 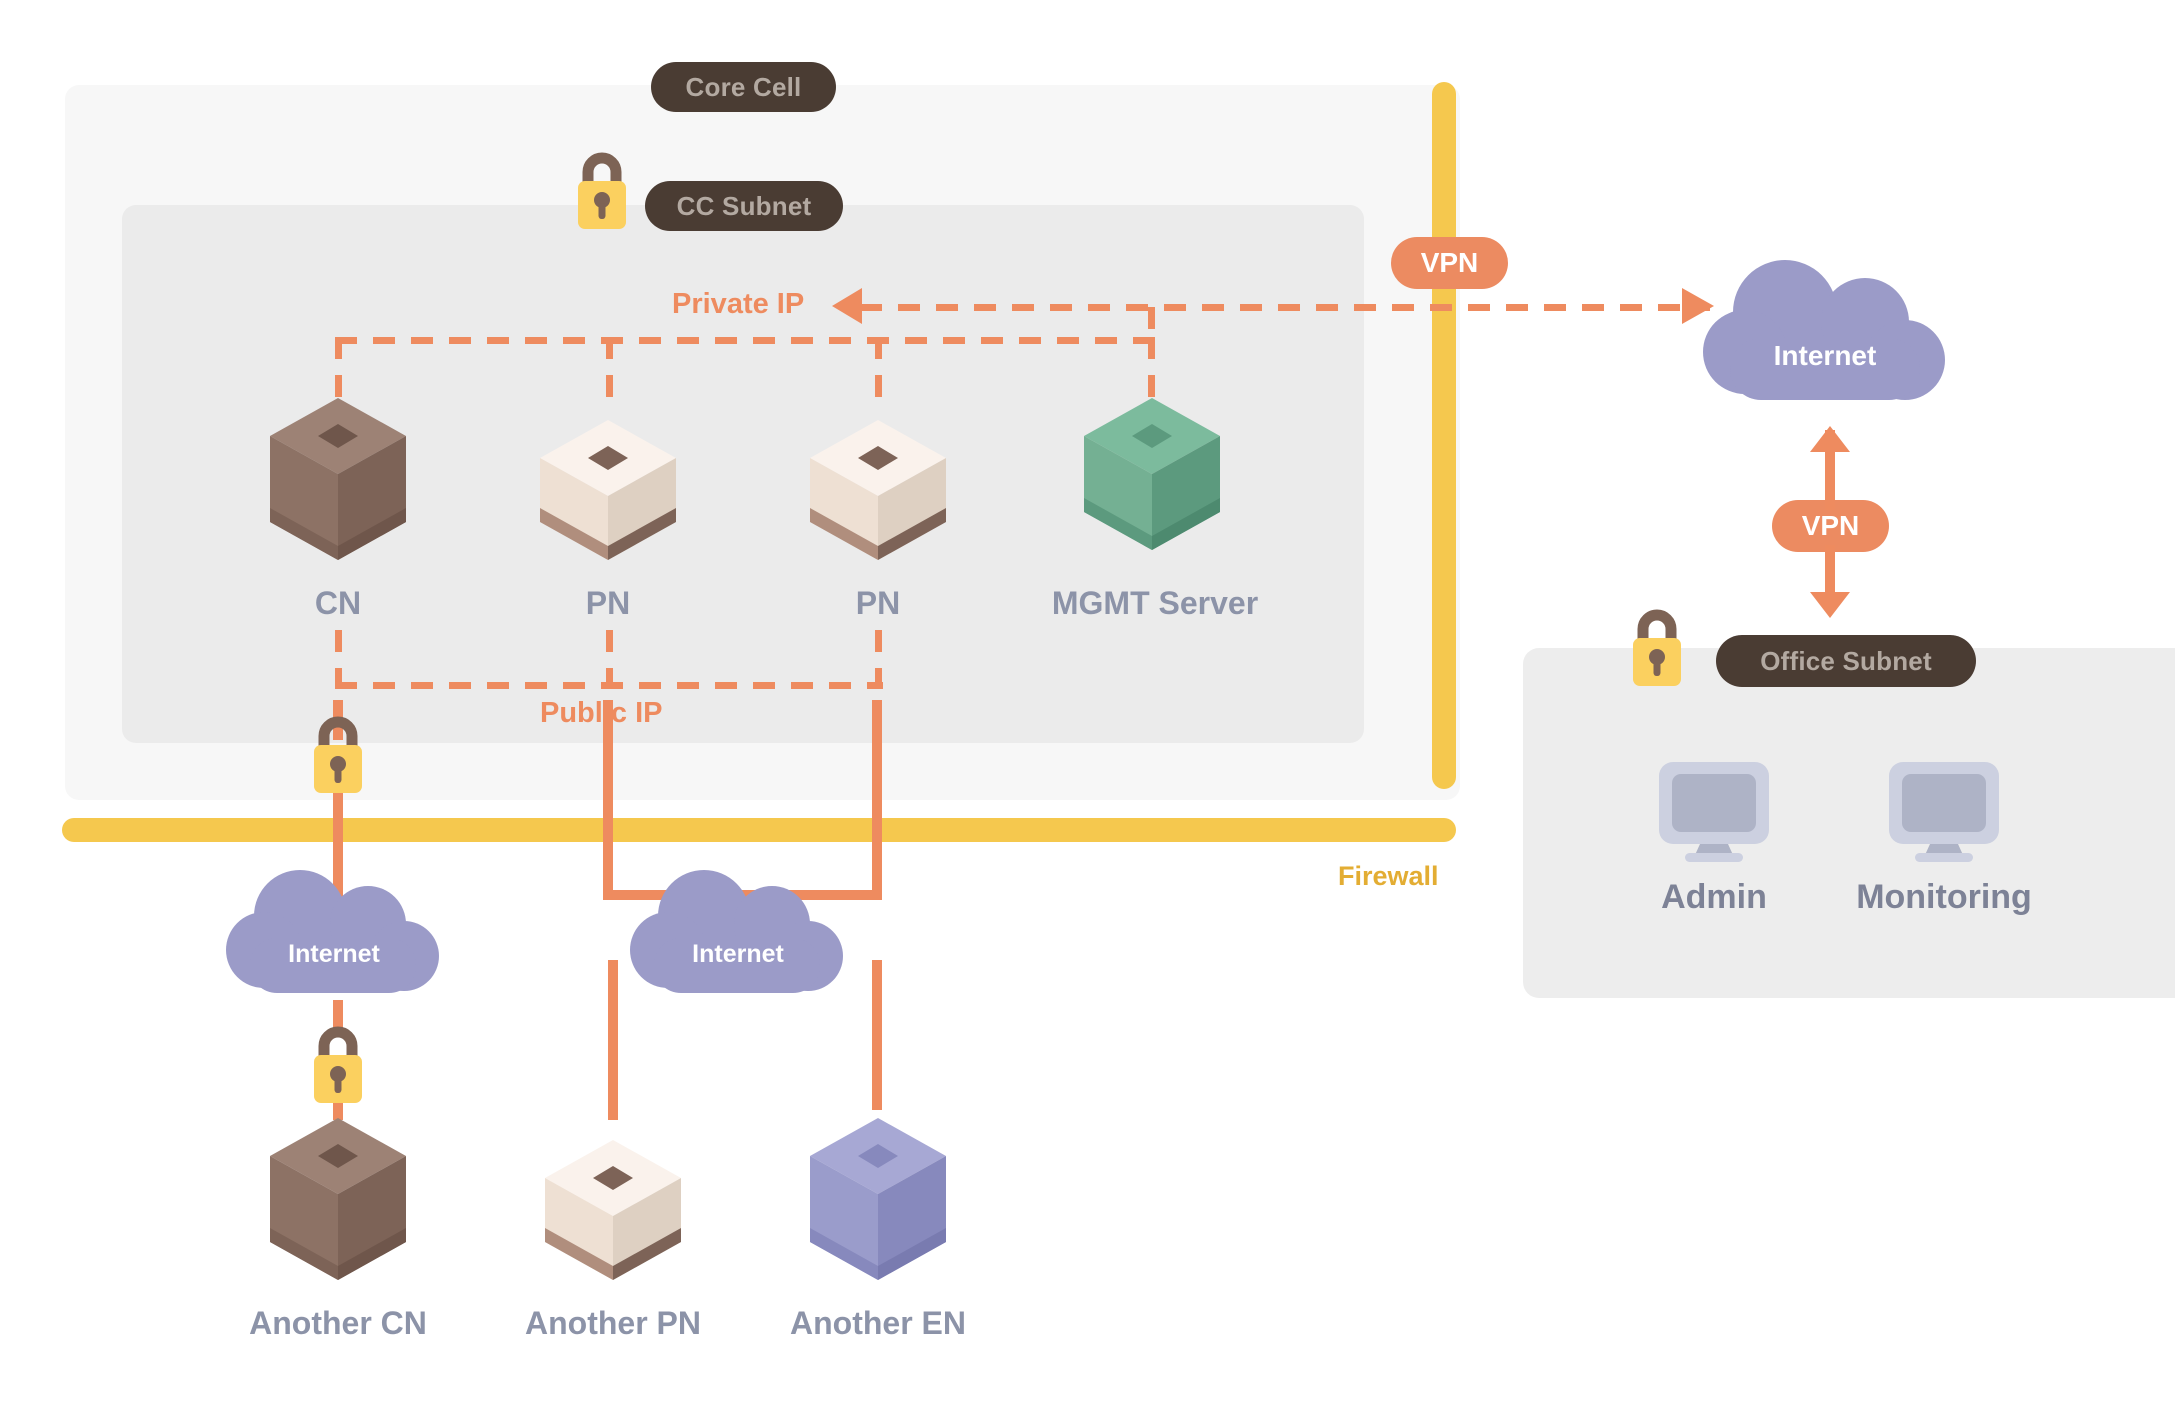 What do you see at coordinates (334, 954) in the screenshot?
I see `cloud-internet-bottom-left-label: Internet` at bounding box center [334, 954].